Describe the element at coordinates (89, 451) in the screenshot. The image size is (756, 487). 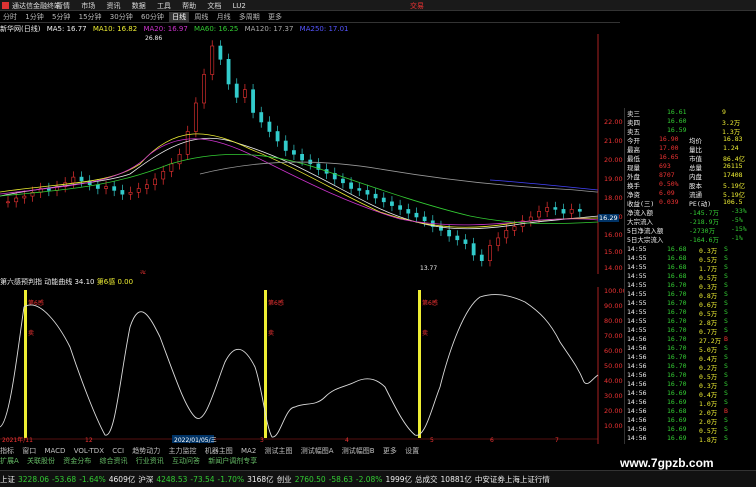
I see `indicator-tab: VOL-TDX` at that location.